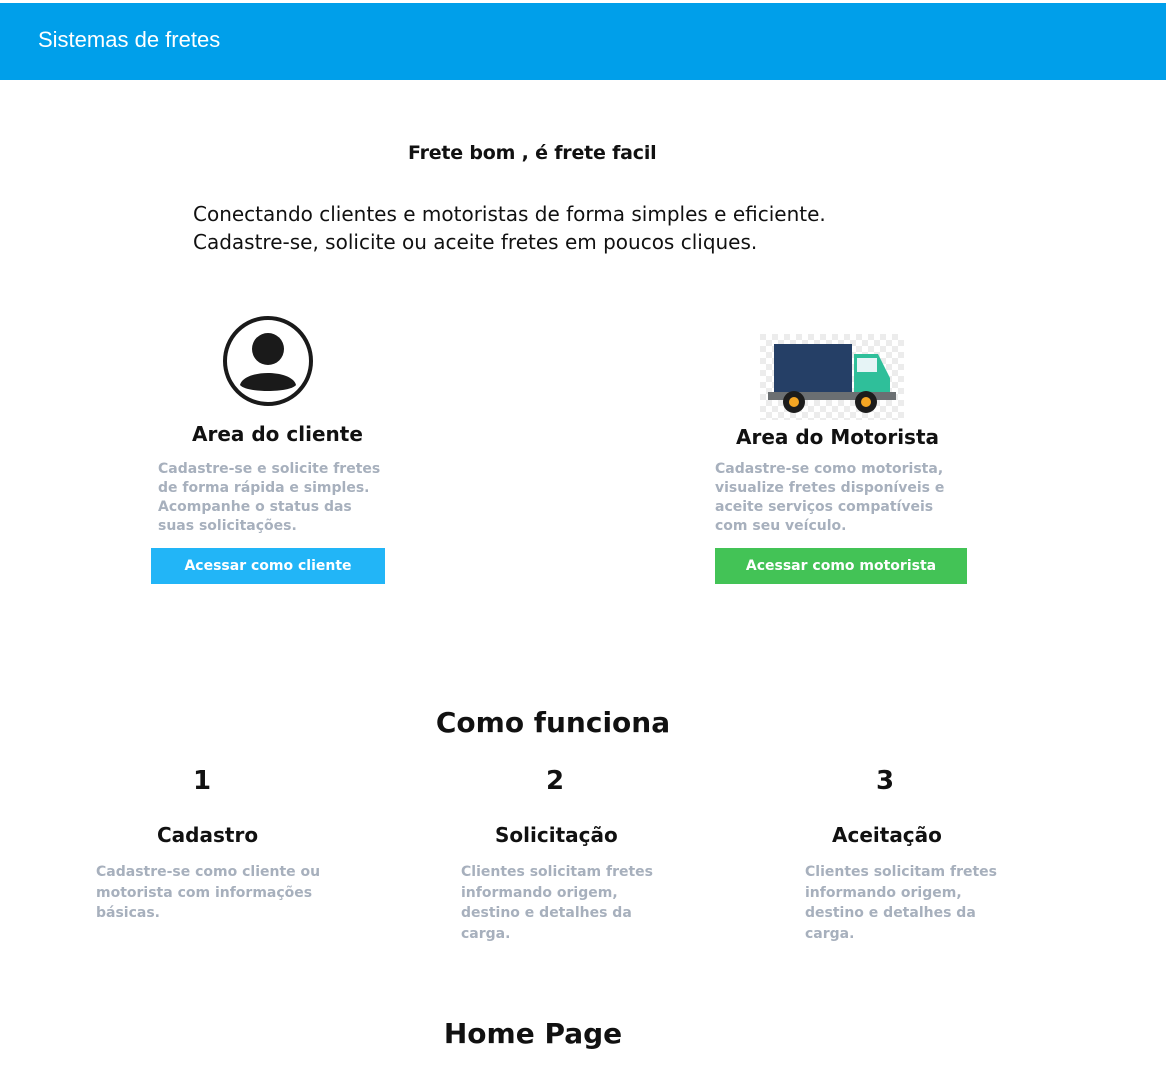 This screenshot has height=1072, width=1166. Describe the element at coordinates (841, 566) in the screenshot. I see `access-driver-button: Acessar como motorista` at that location.